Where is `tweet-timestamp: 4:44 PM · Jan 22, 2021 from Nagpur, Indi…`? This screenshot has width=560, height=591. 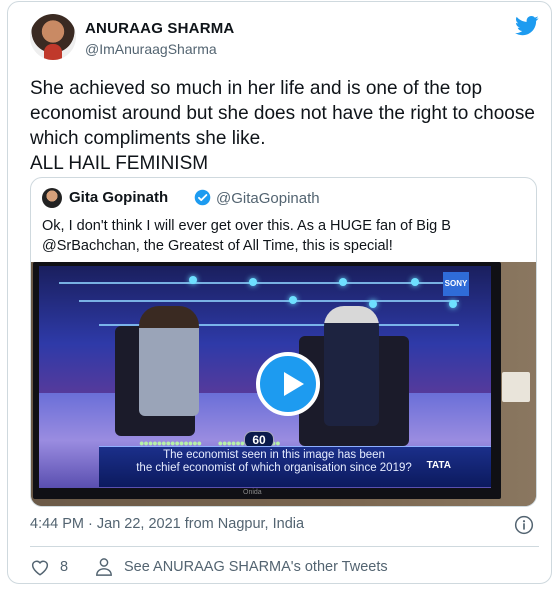 tweet-timestamp: 4:44 PM · Jan 22, 2021 from Nagpur, Indi… is located at coordinates (167, 524).